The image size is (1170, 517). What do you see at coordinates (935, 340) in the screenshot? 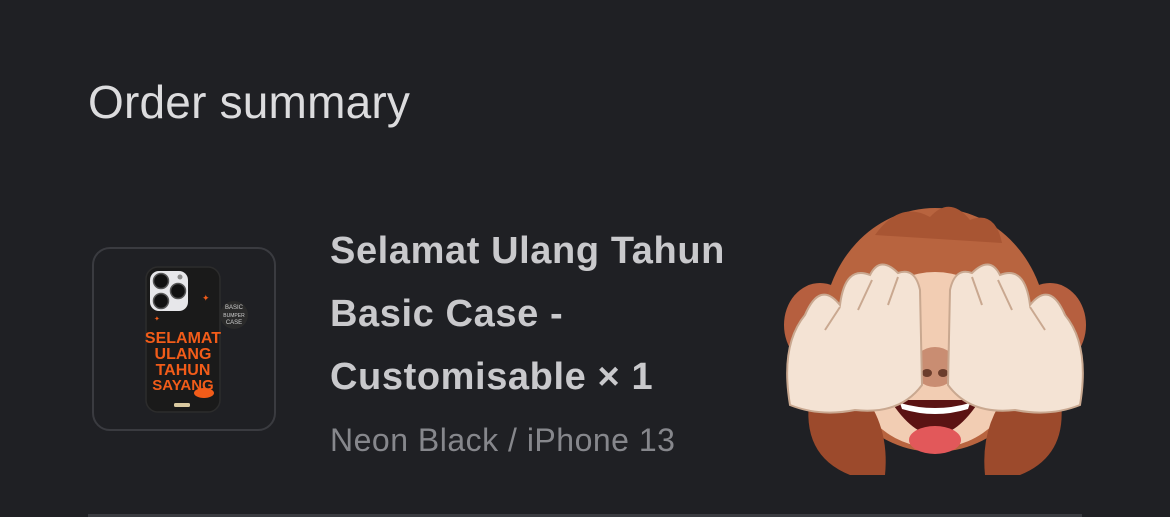
I see `see-no-evil-monkey-icon` at bounding box center [935, 340].